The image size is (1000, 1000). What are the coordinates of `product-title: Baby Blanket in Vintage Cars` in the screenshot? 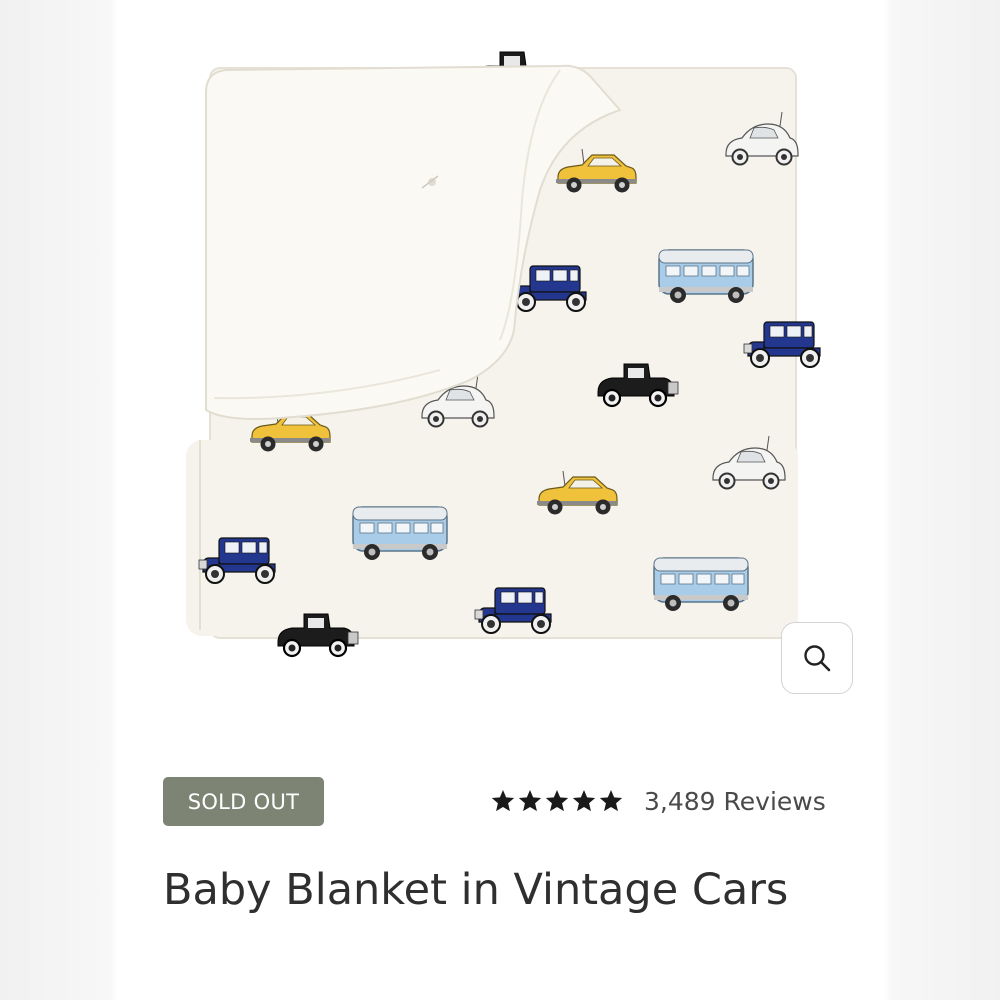 It's located at (476, 890).